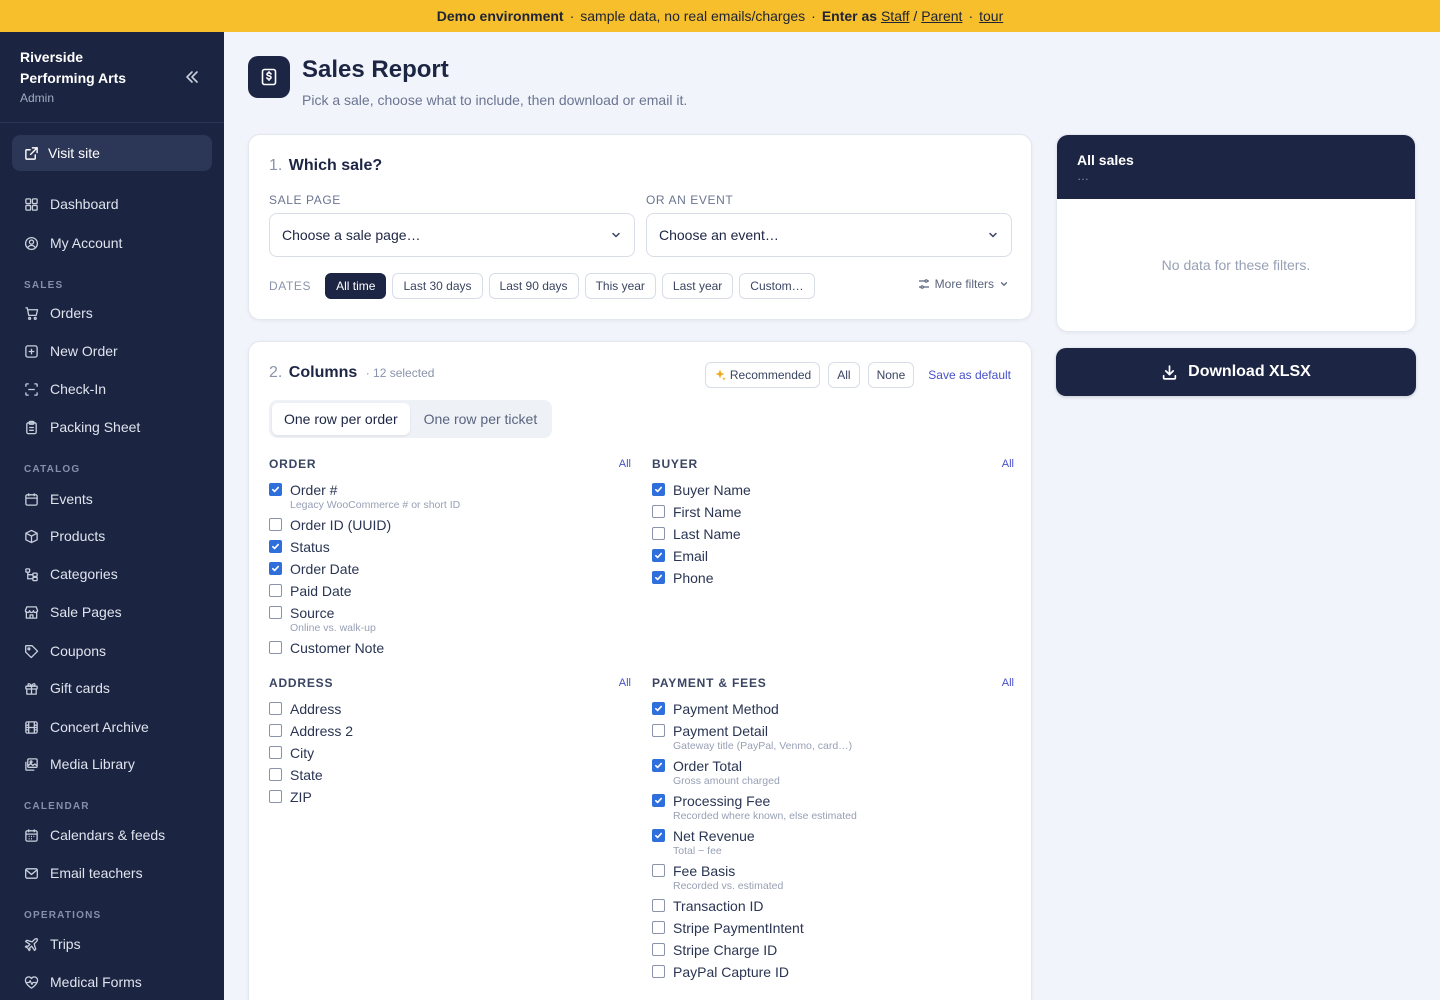  Describe the element at coordinates (78, 389) in the screenshot. I see `sidebar-item-label: Check-In` at that location.